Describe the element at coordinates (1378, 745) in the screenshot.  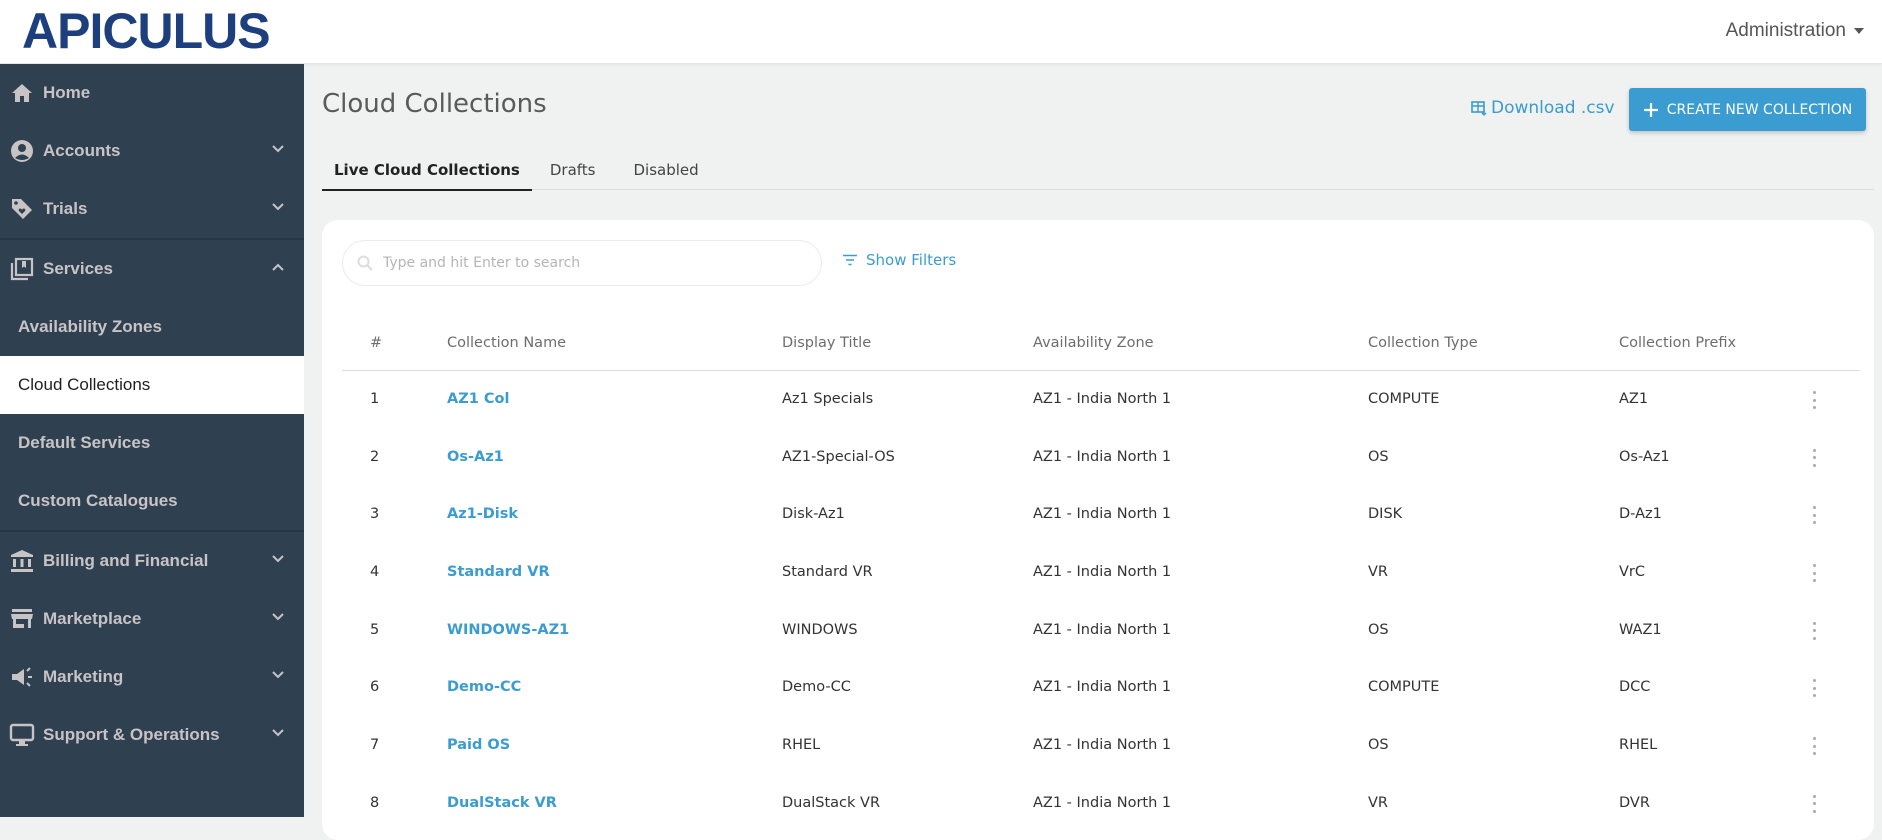
I see `collection-type: OS` at that location.